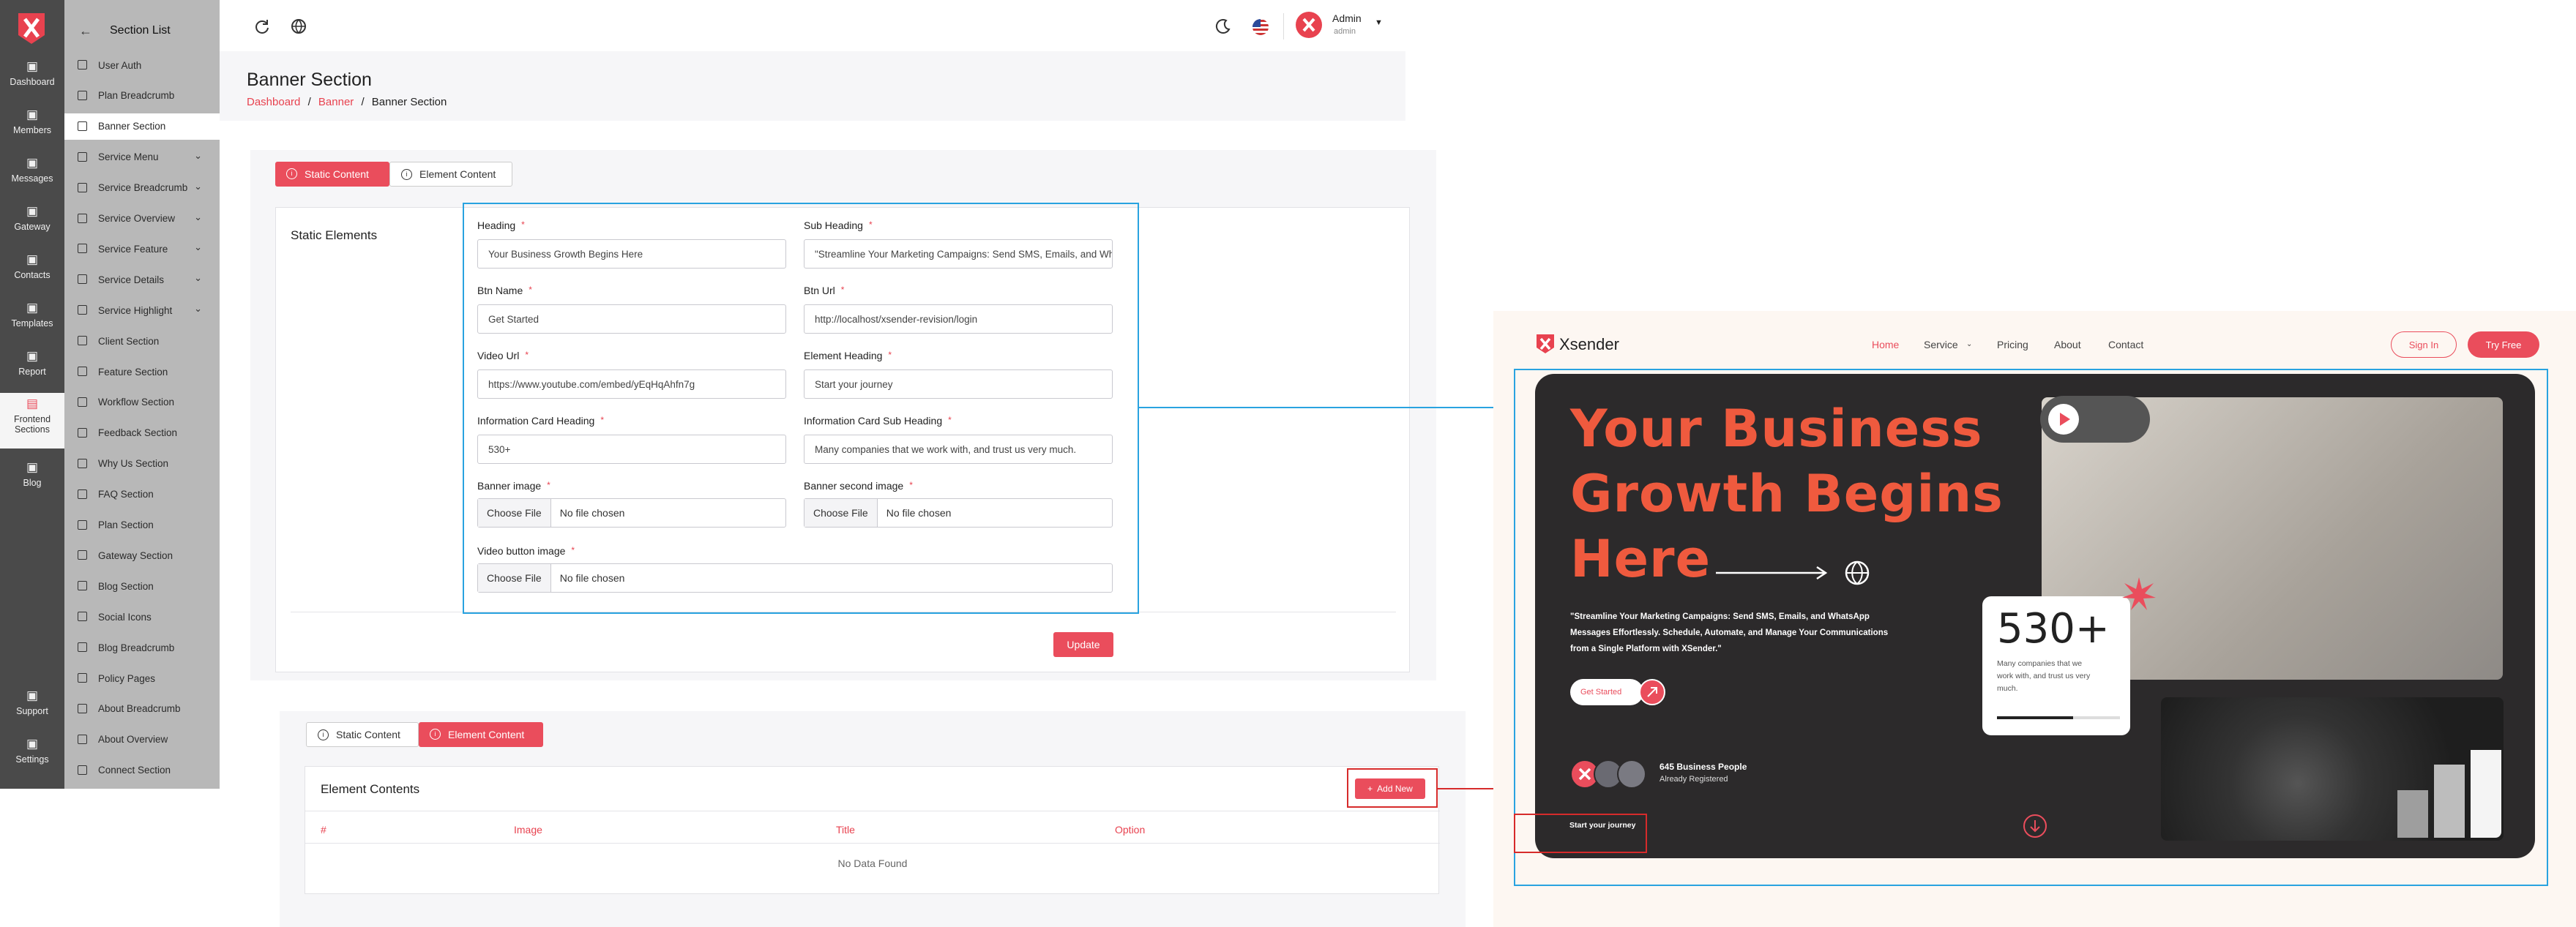 The height and width of the screenshot is (927, 2576). I want to click on nav-home: Home, so click(1885, 344).